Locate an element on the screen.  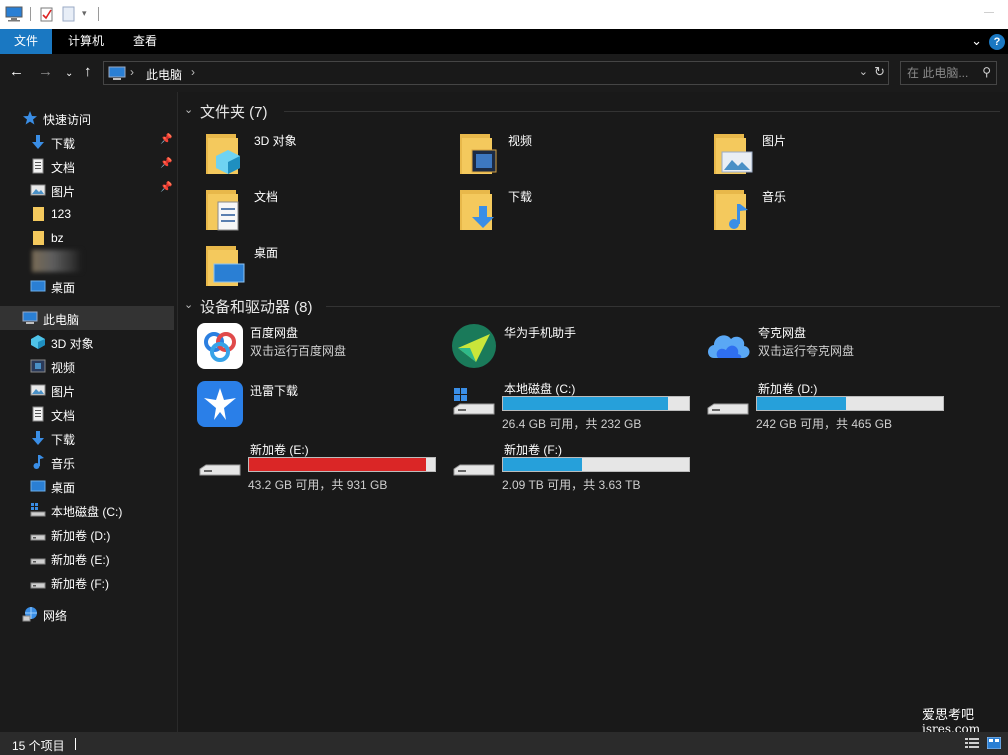
tiles-view-icon is located at coordinates (994, 743).